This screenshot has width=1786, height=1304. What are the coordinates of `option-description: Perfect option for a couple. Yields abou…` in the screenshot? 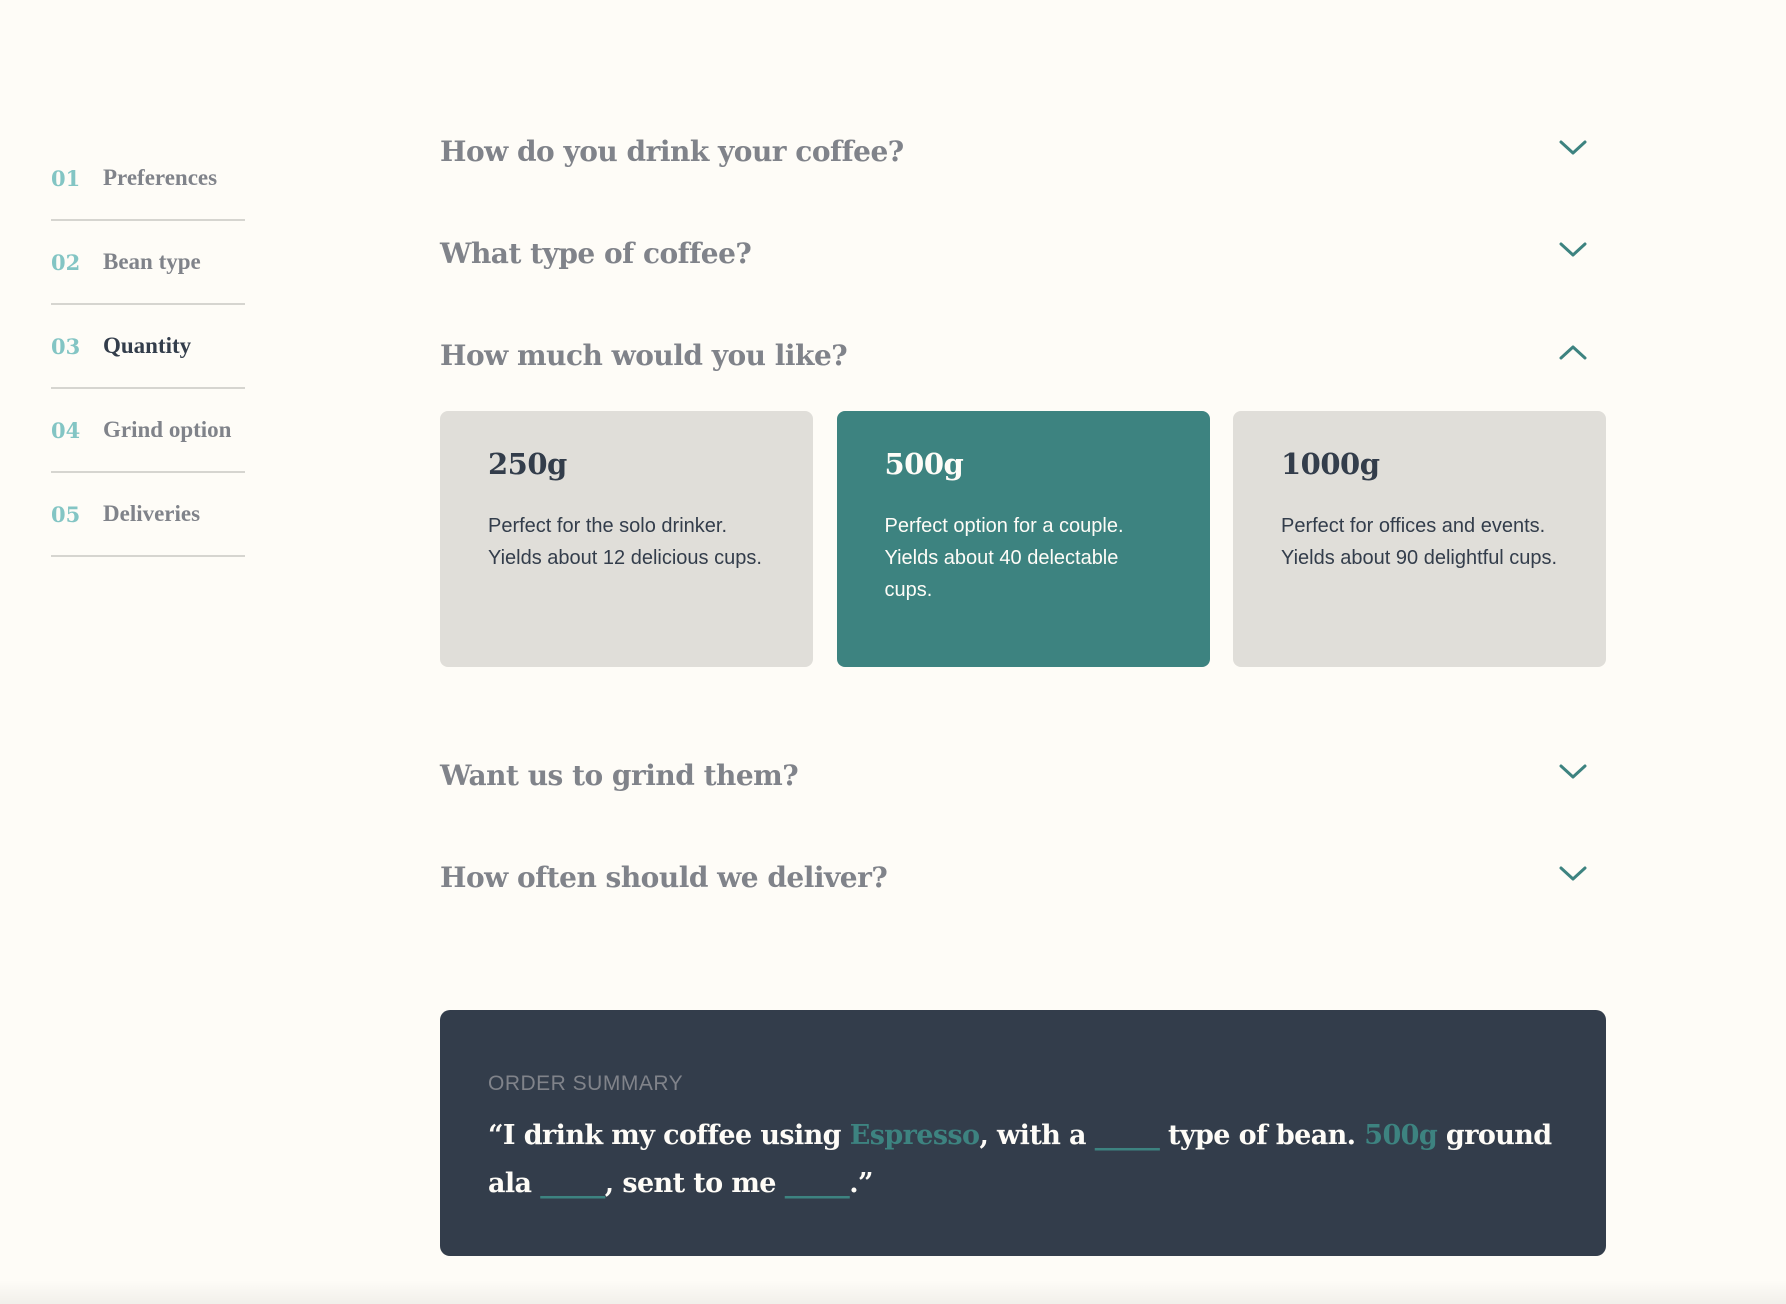 It's located at (1004, 558).